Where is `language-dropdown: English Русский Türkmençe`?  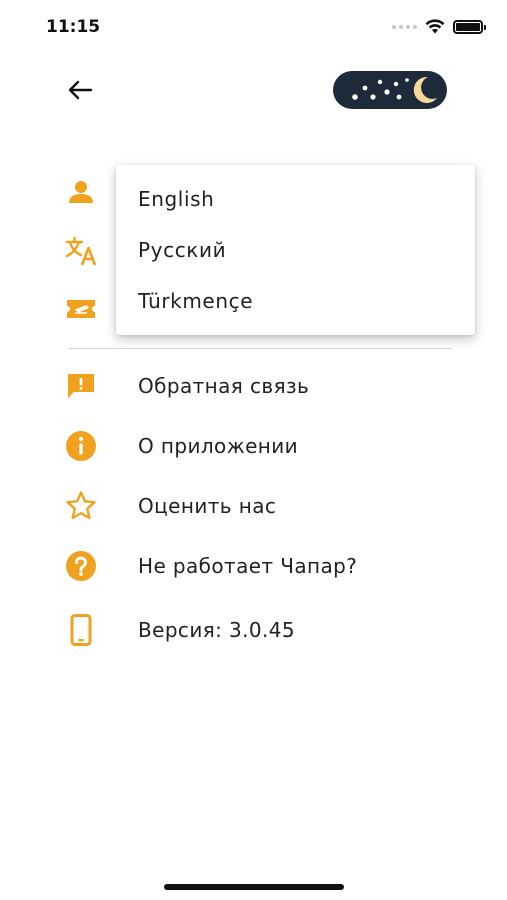
language-dropdown: English Русский Türkmençe is located at coordinates (295, 250).